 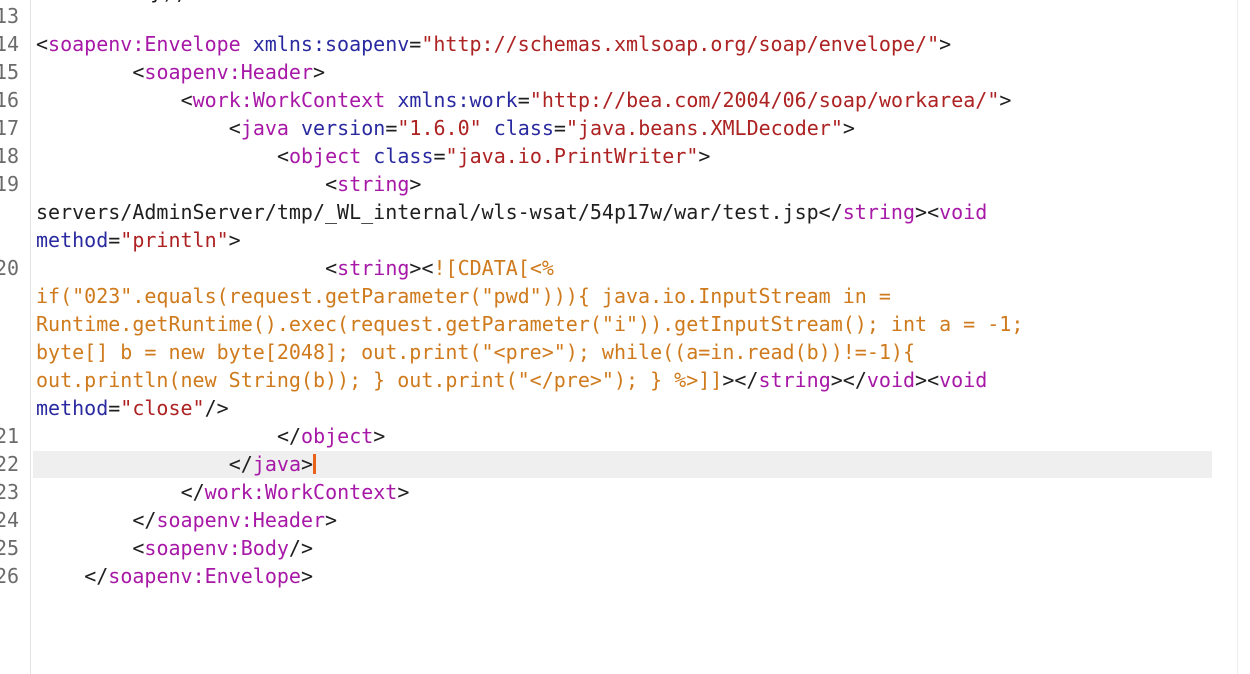 What do you see at coordinates (235, 520) in the screenshot?
I see `line-code: </soapenv:Header>` at bounding box center [235, 520].